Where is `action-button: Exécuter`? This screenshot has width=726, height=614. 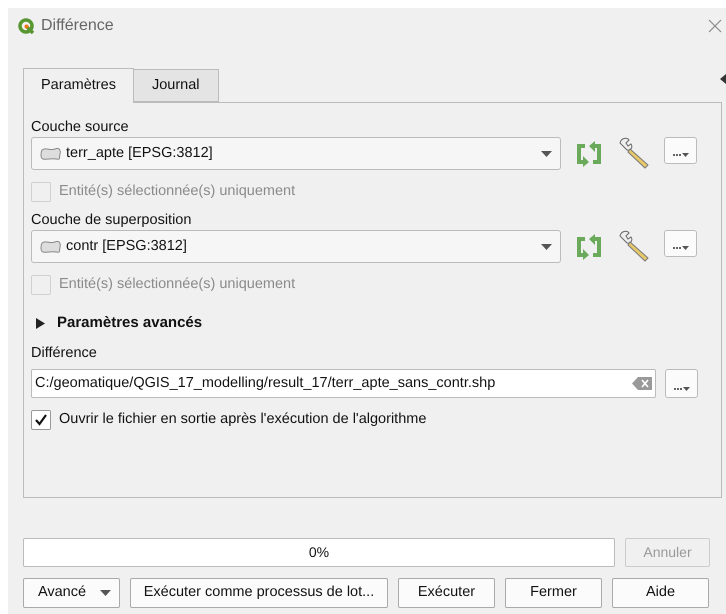 action-button: Exécuter is located at coordinates (446, 593).